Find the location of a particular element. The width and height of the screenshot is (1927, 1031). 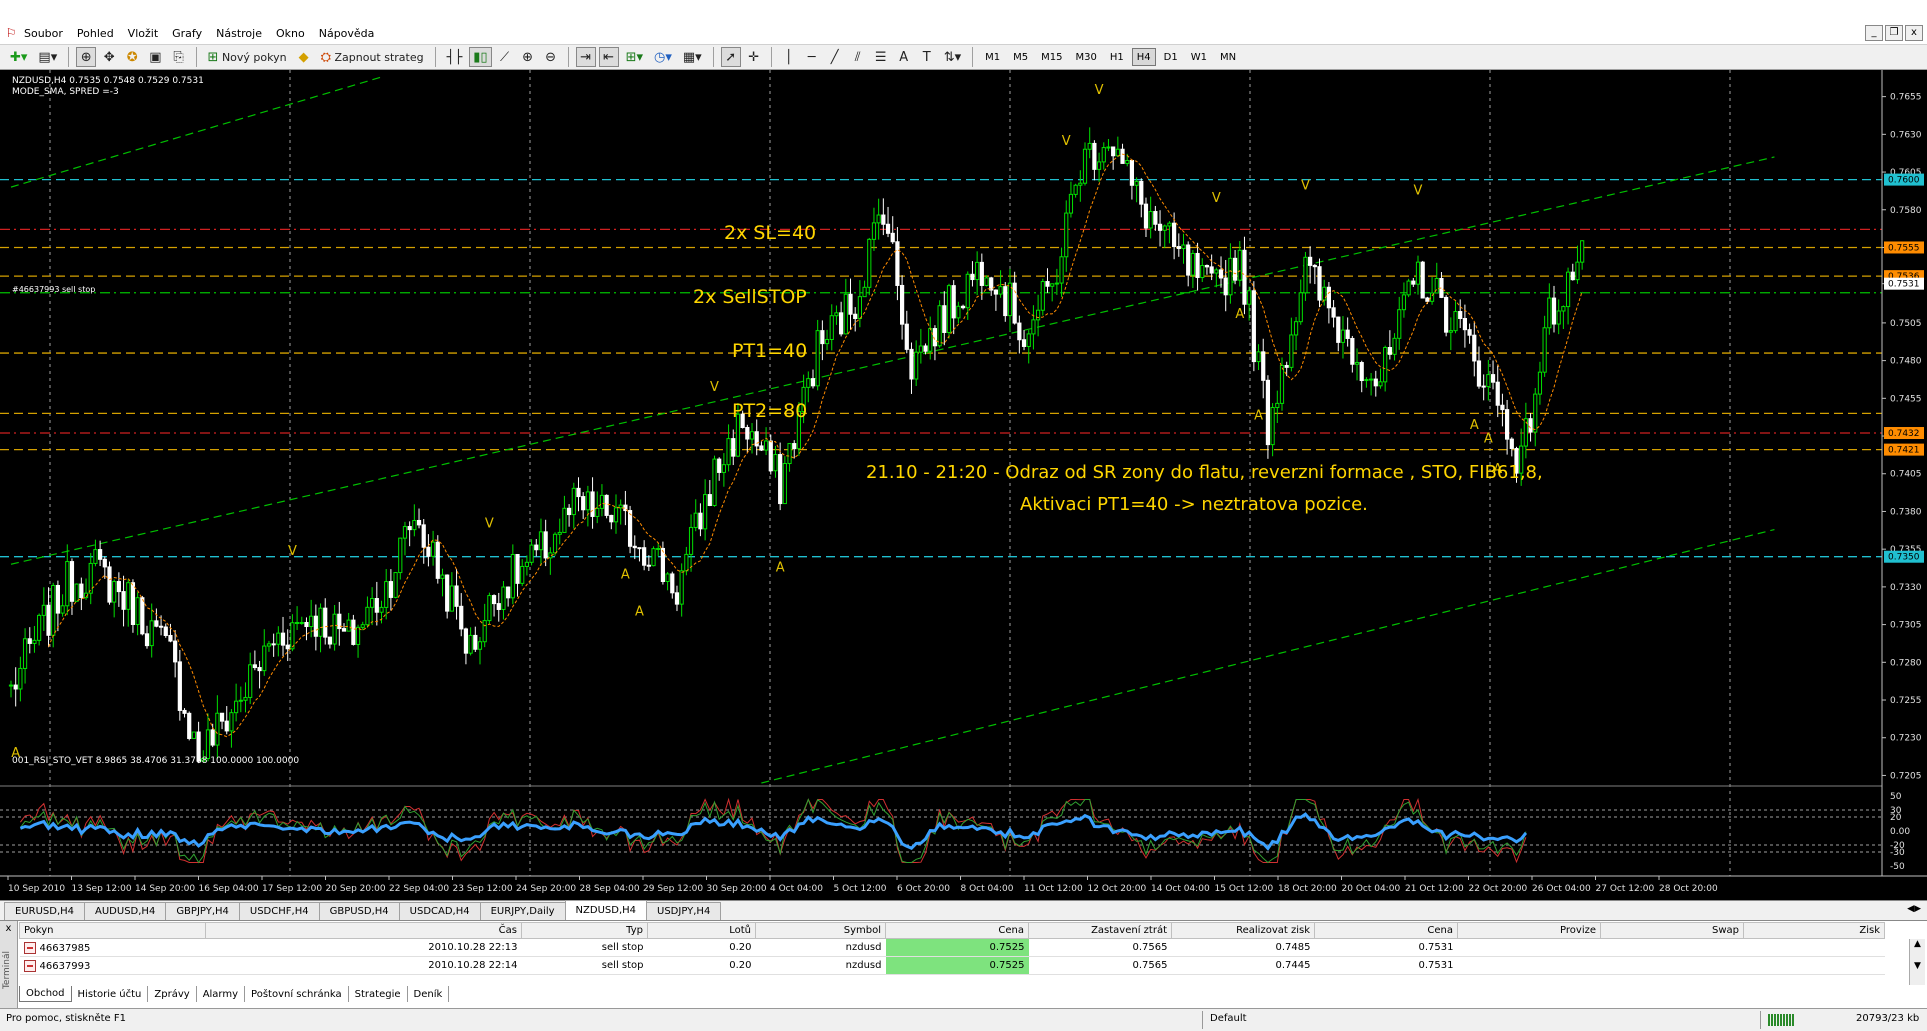

scroll-down-icon: ▼ is located at coordinates (1917, 966).